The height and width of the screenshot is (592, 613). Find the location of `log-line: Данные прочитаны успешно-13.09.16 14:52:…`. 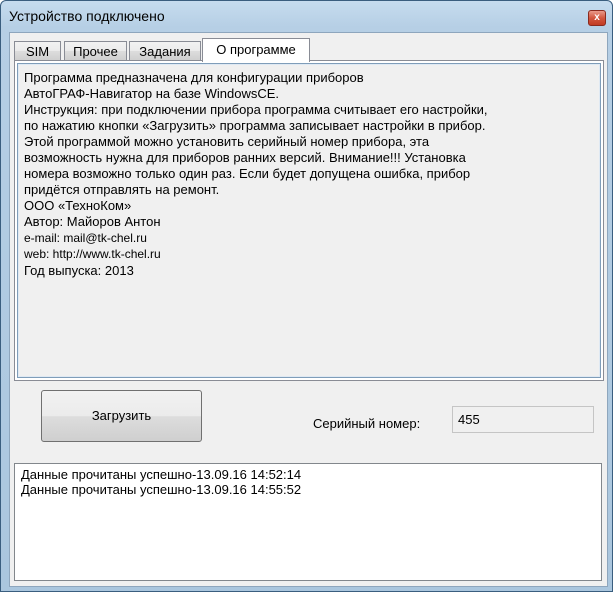

log-line: Данные прочитаны успешно-13.09.16 14:52:… is located at coordinates (161, 474).